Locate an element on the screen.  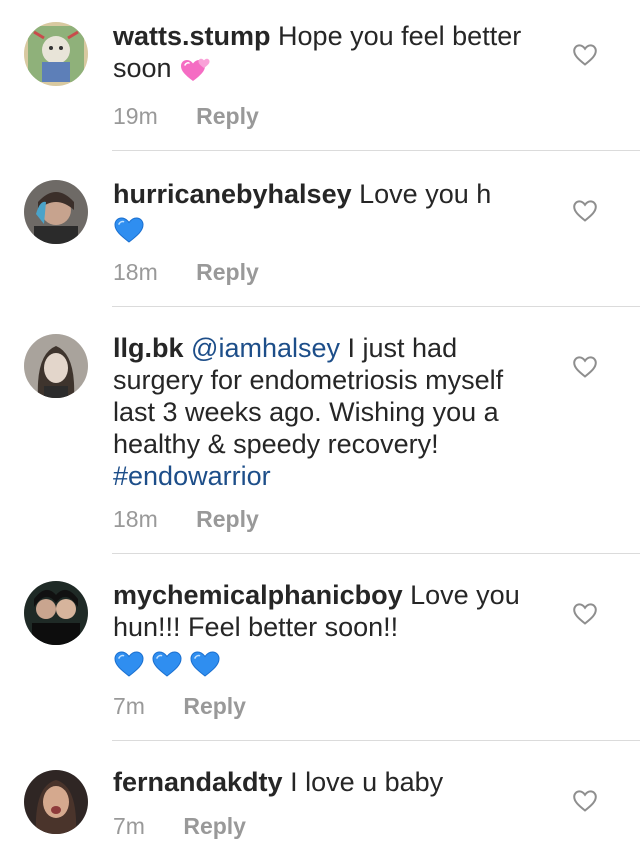
comment-username: watts.stump is located at coordinates (192, 36).